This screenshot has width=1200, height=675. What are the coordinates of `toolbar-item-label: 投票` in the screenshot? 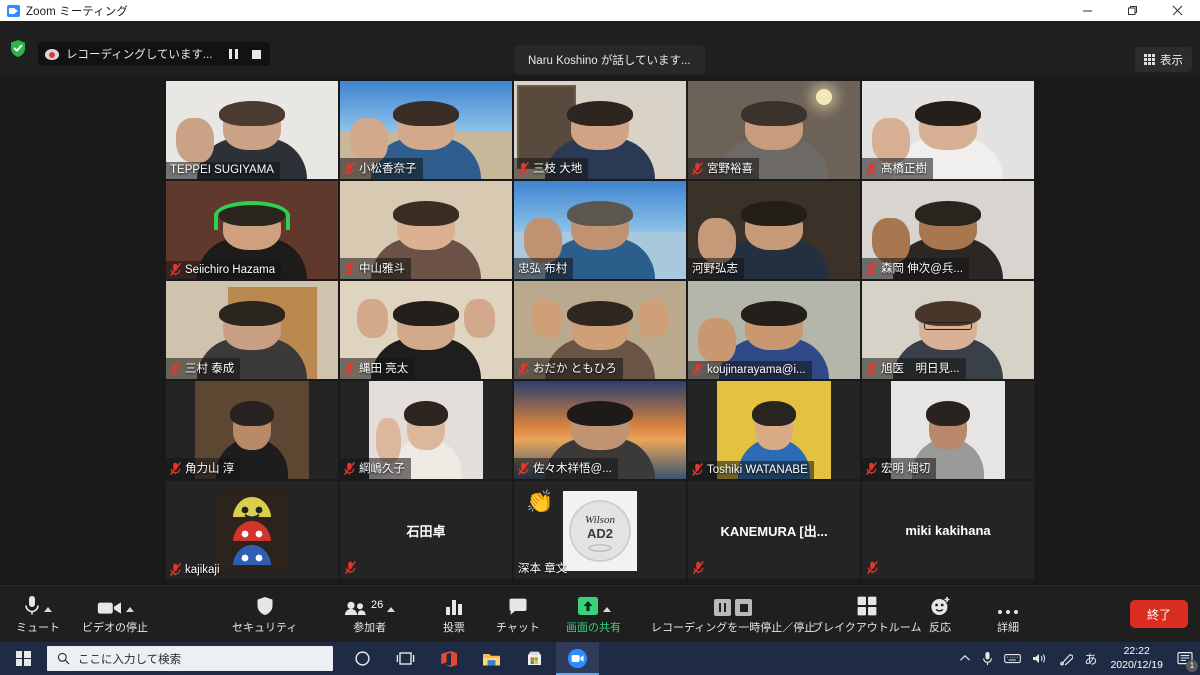 It's located at (454, 628).